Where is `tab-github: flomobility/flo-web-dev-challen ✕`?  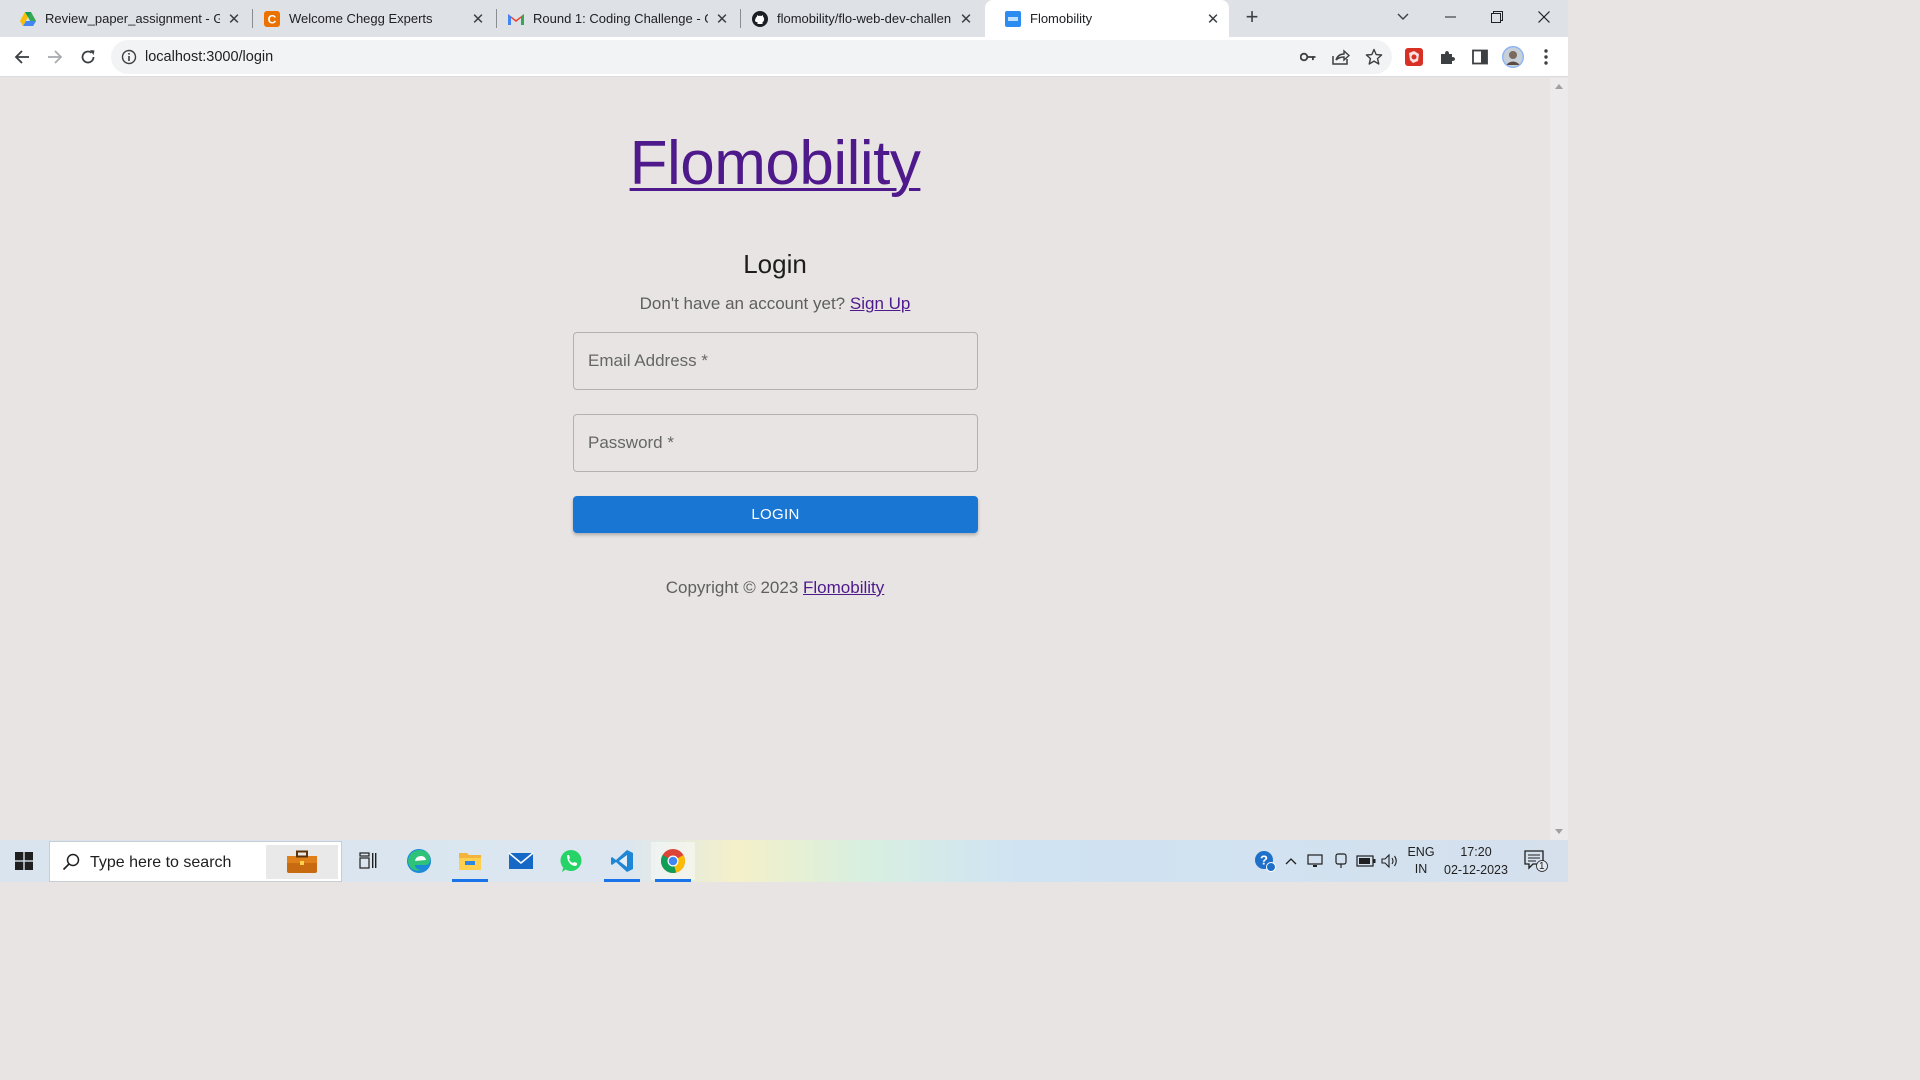
tab-github: flomobility/flo-web-dev-challen ✕ is located at coordinates (857, 18).